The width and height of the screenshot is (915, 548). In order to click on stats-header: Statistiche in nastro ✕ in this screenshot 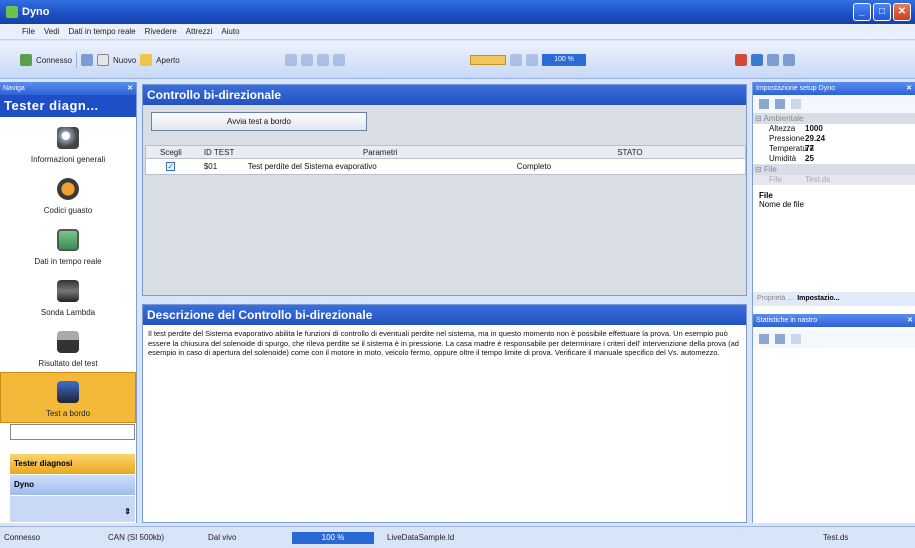, I will do `click(834, 320)`.